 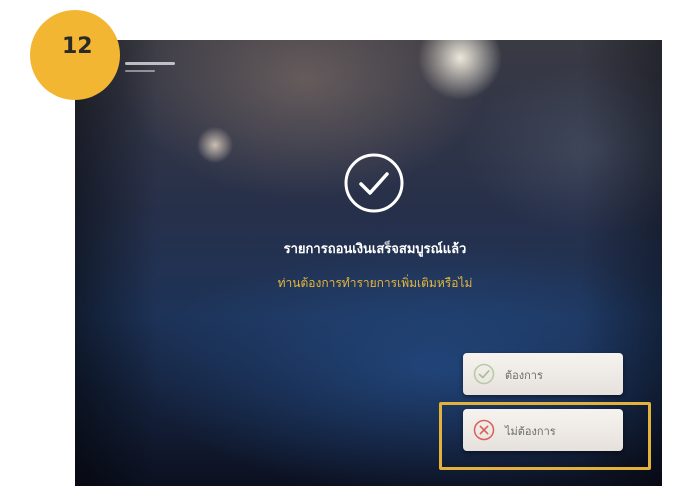 I want to click on no-button-label: ไม่ต้องการ, so click(x=530, y=431).